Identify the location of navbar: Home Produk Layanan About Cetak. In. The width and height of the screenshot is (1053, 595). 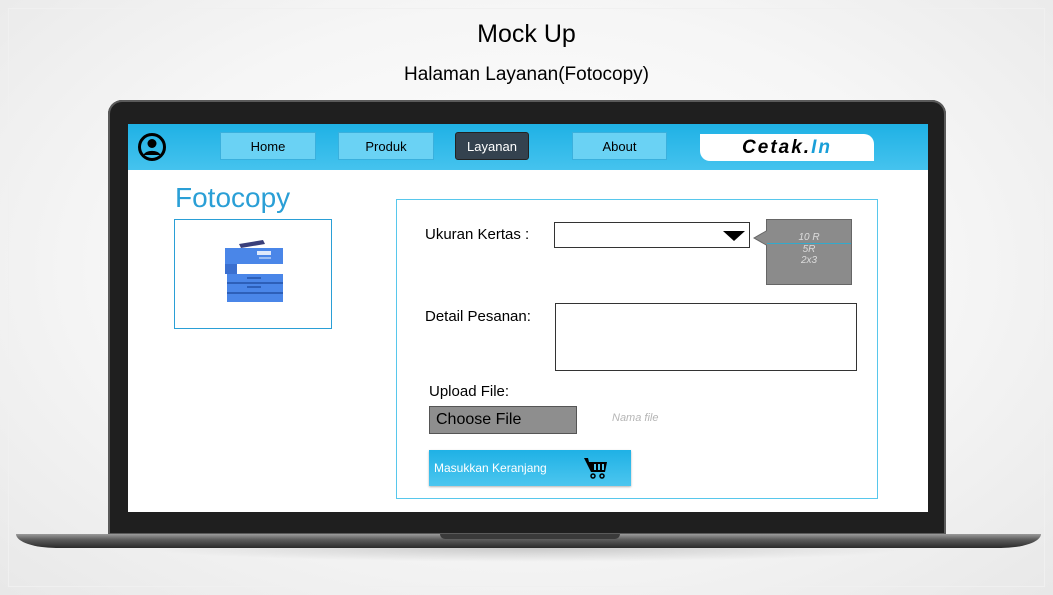
(528, 147).